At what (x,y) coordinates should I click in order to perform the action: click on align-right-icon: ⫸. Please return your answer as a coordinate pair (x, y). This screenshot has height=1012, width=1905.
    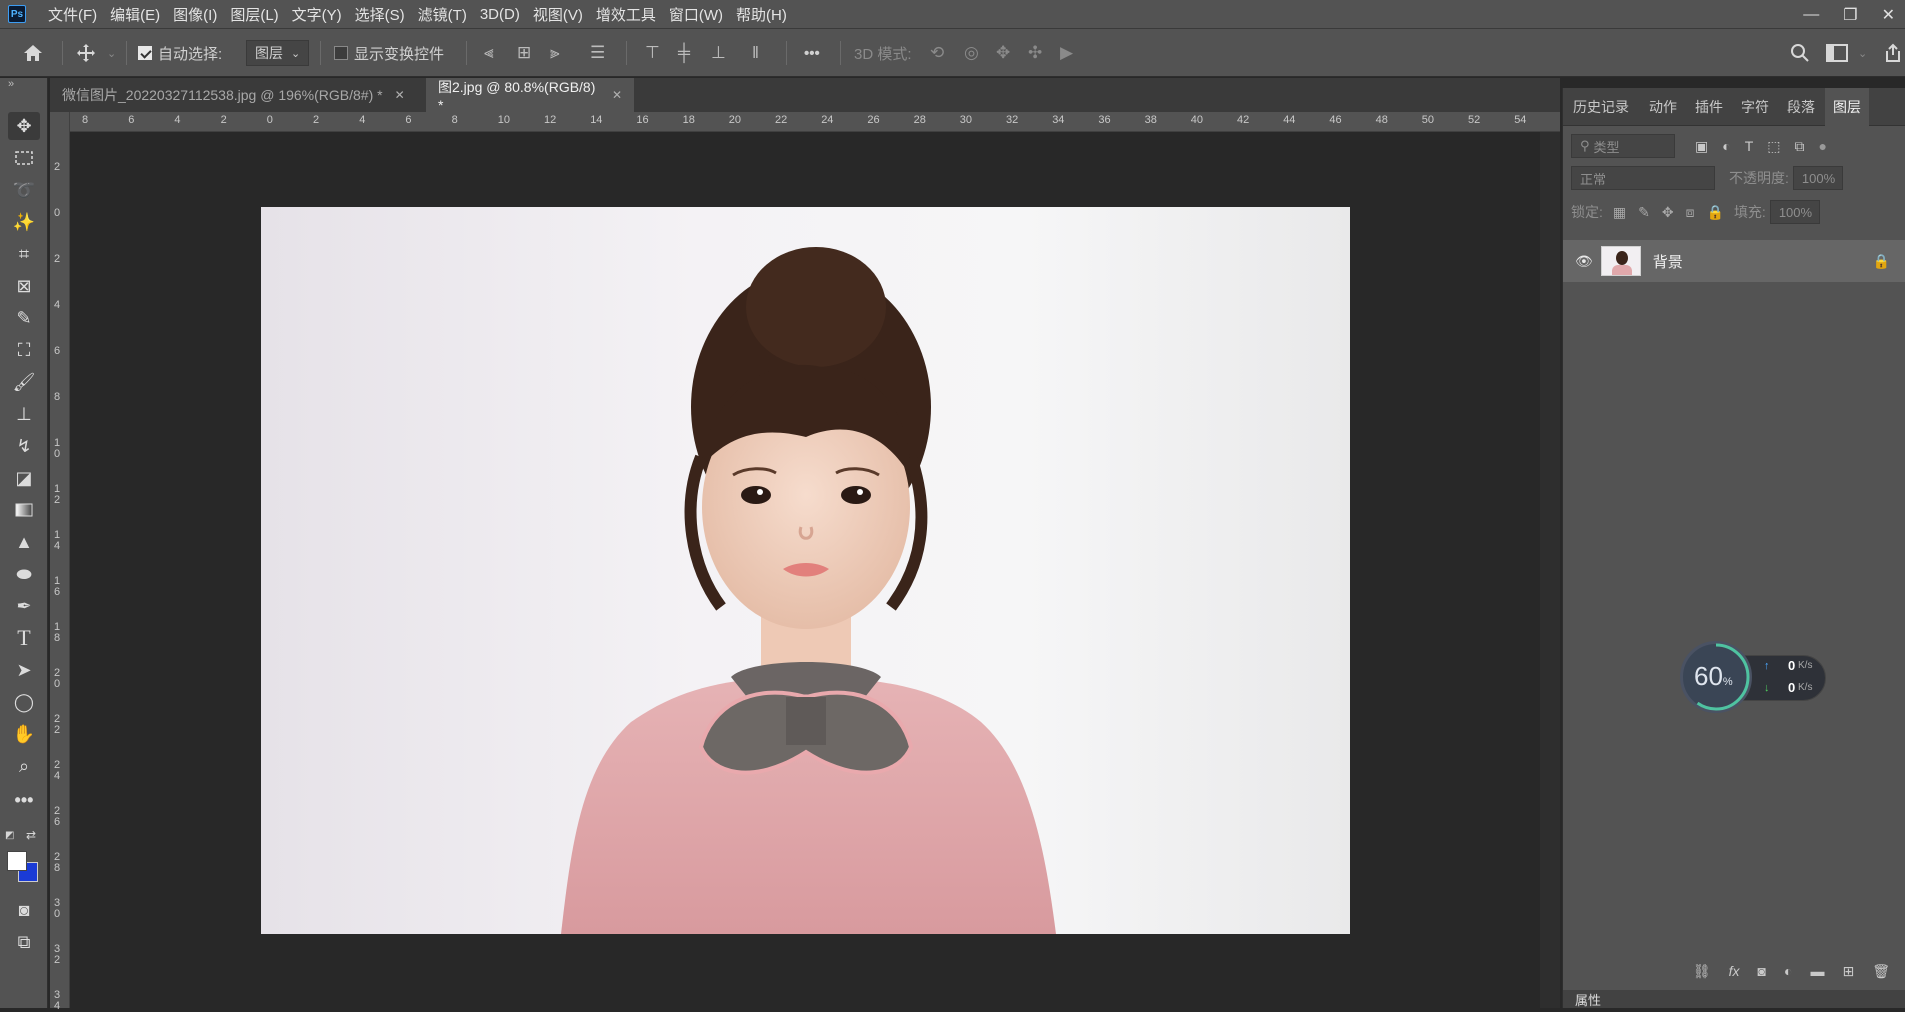
    Looking at the image, I should click on (555, 53).